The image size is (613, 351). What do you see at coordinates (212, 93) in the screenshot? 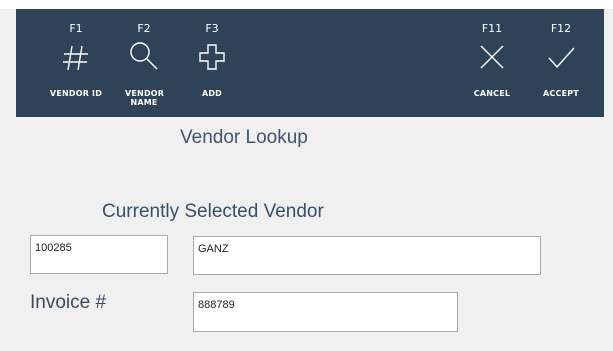
I see `add-label: ADD` at bounding box center [212, 93].